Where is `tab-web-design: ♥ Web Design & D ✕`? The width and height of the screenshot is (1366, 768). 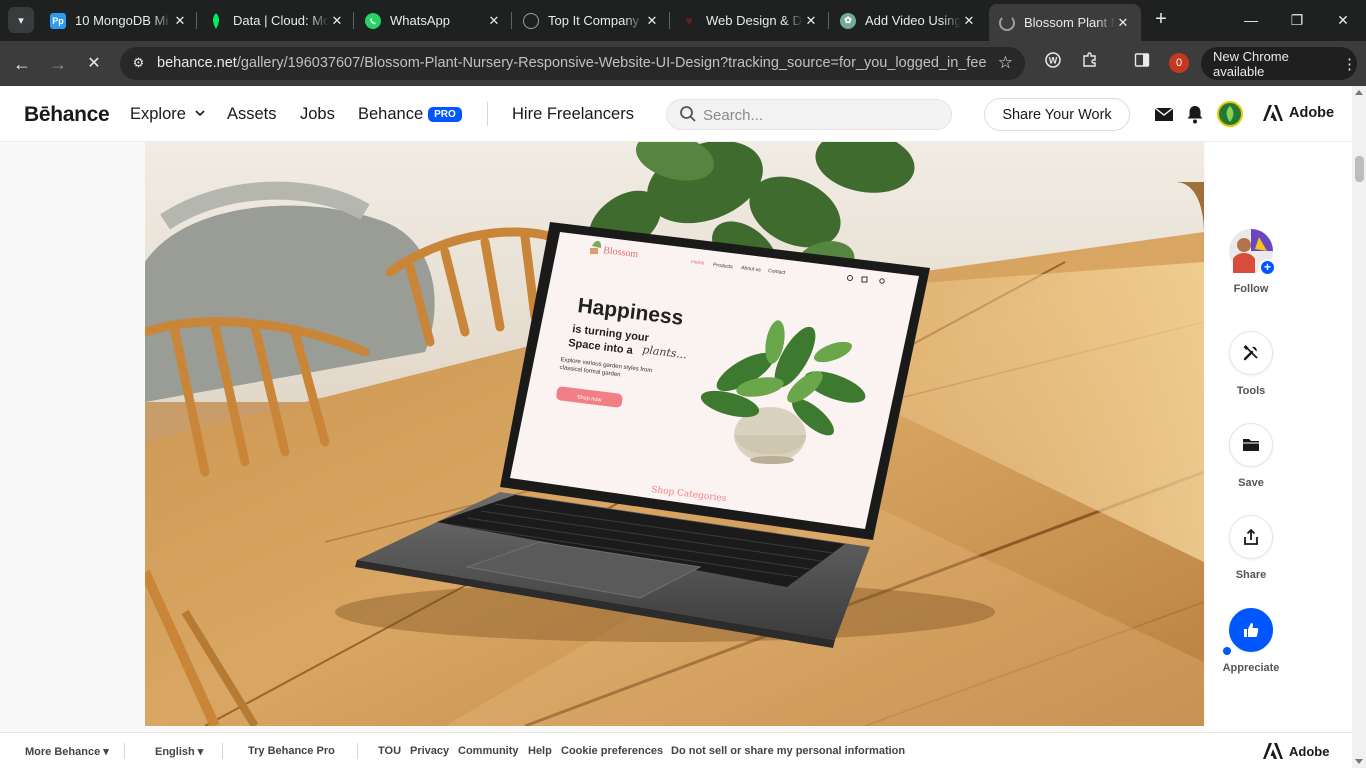 tab-web-design: ♥ Web Design & D ✕ is located at coordinates (750, 20).